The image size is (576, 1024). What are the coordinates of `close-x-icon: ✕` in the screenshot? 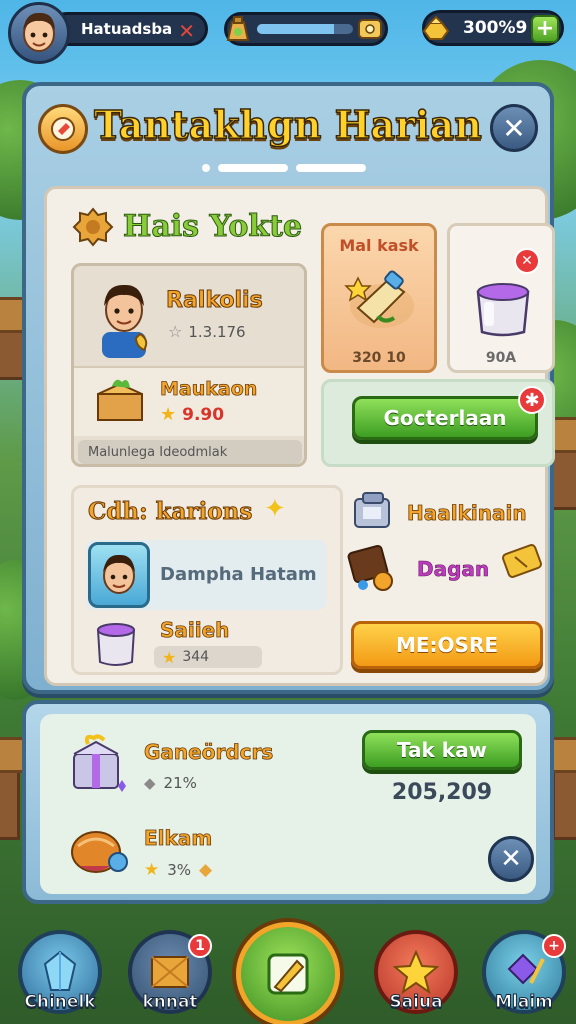 It's located at (186, 31).